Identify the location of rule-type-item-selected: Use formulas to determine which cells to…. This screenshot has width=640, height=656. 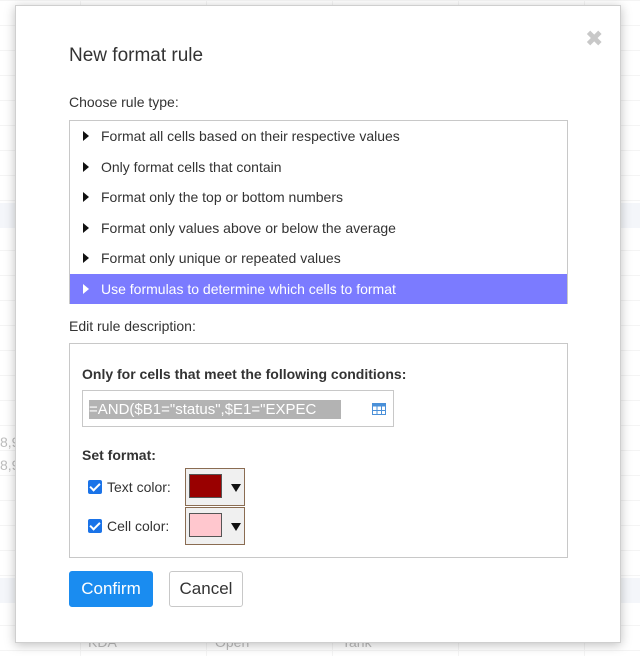
(318, 288).